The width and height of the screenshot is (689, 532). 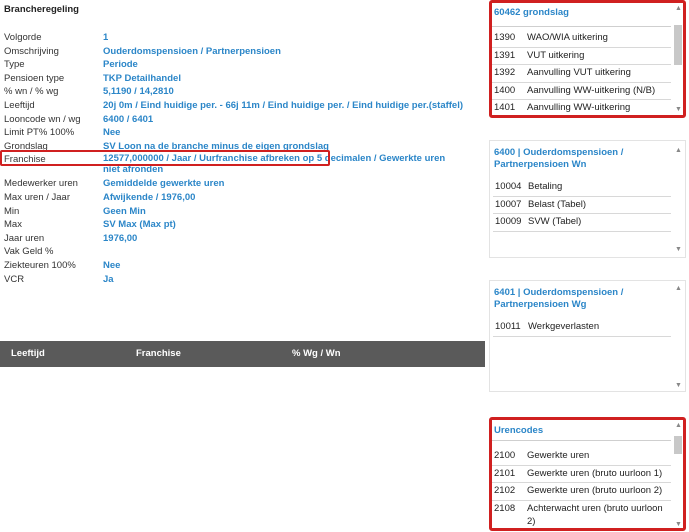 What do you see at coordinates (239, 38) in the screenshot?
I see `field-row-volgorde: Volgorde 1` at bounding box center [239, 38].